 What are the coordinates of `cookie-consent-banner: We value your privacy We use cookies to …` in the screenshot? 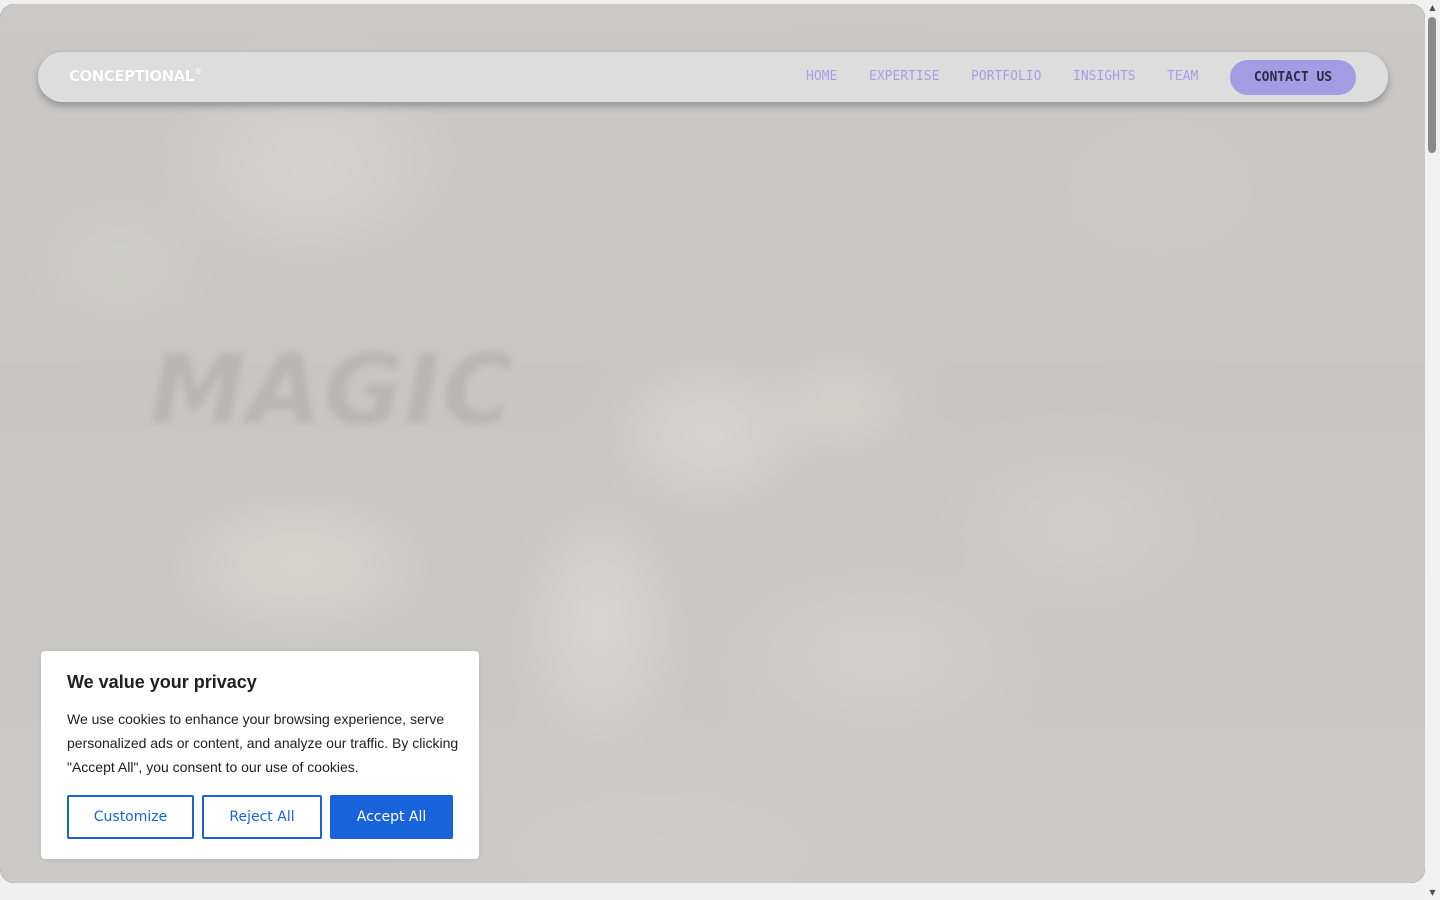 It's located at (260, 755).